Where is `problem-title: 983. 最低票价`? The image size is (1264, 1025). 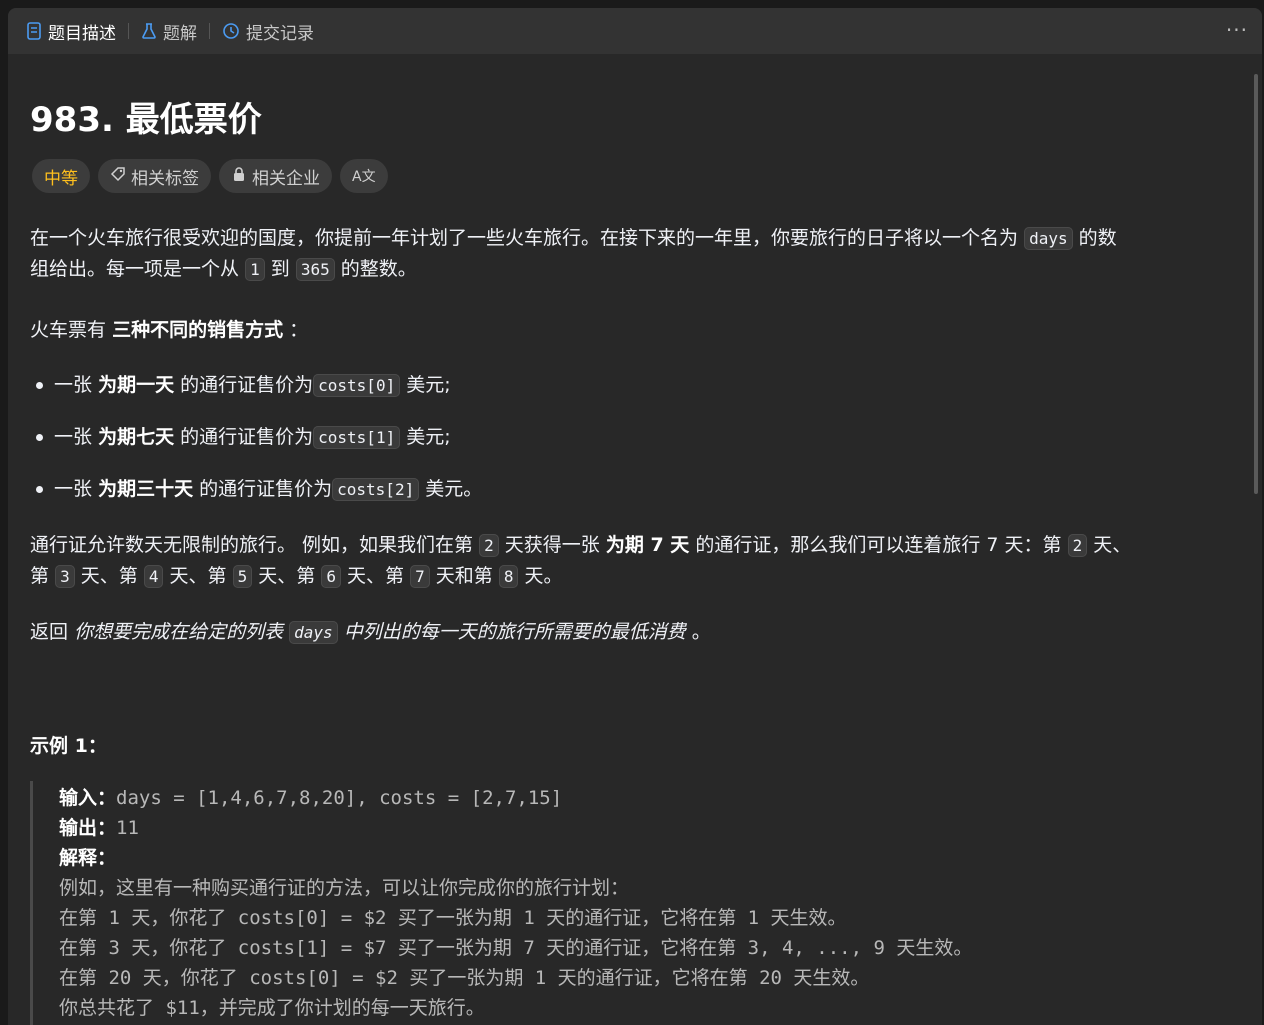 problem-title: 983. 最低票价 is located at coordinates (146, 120).